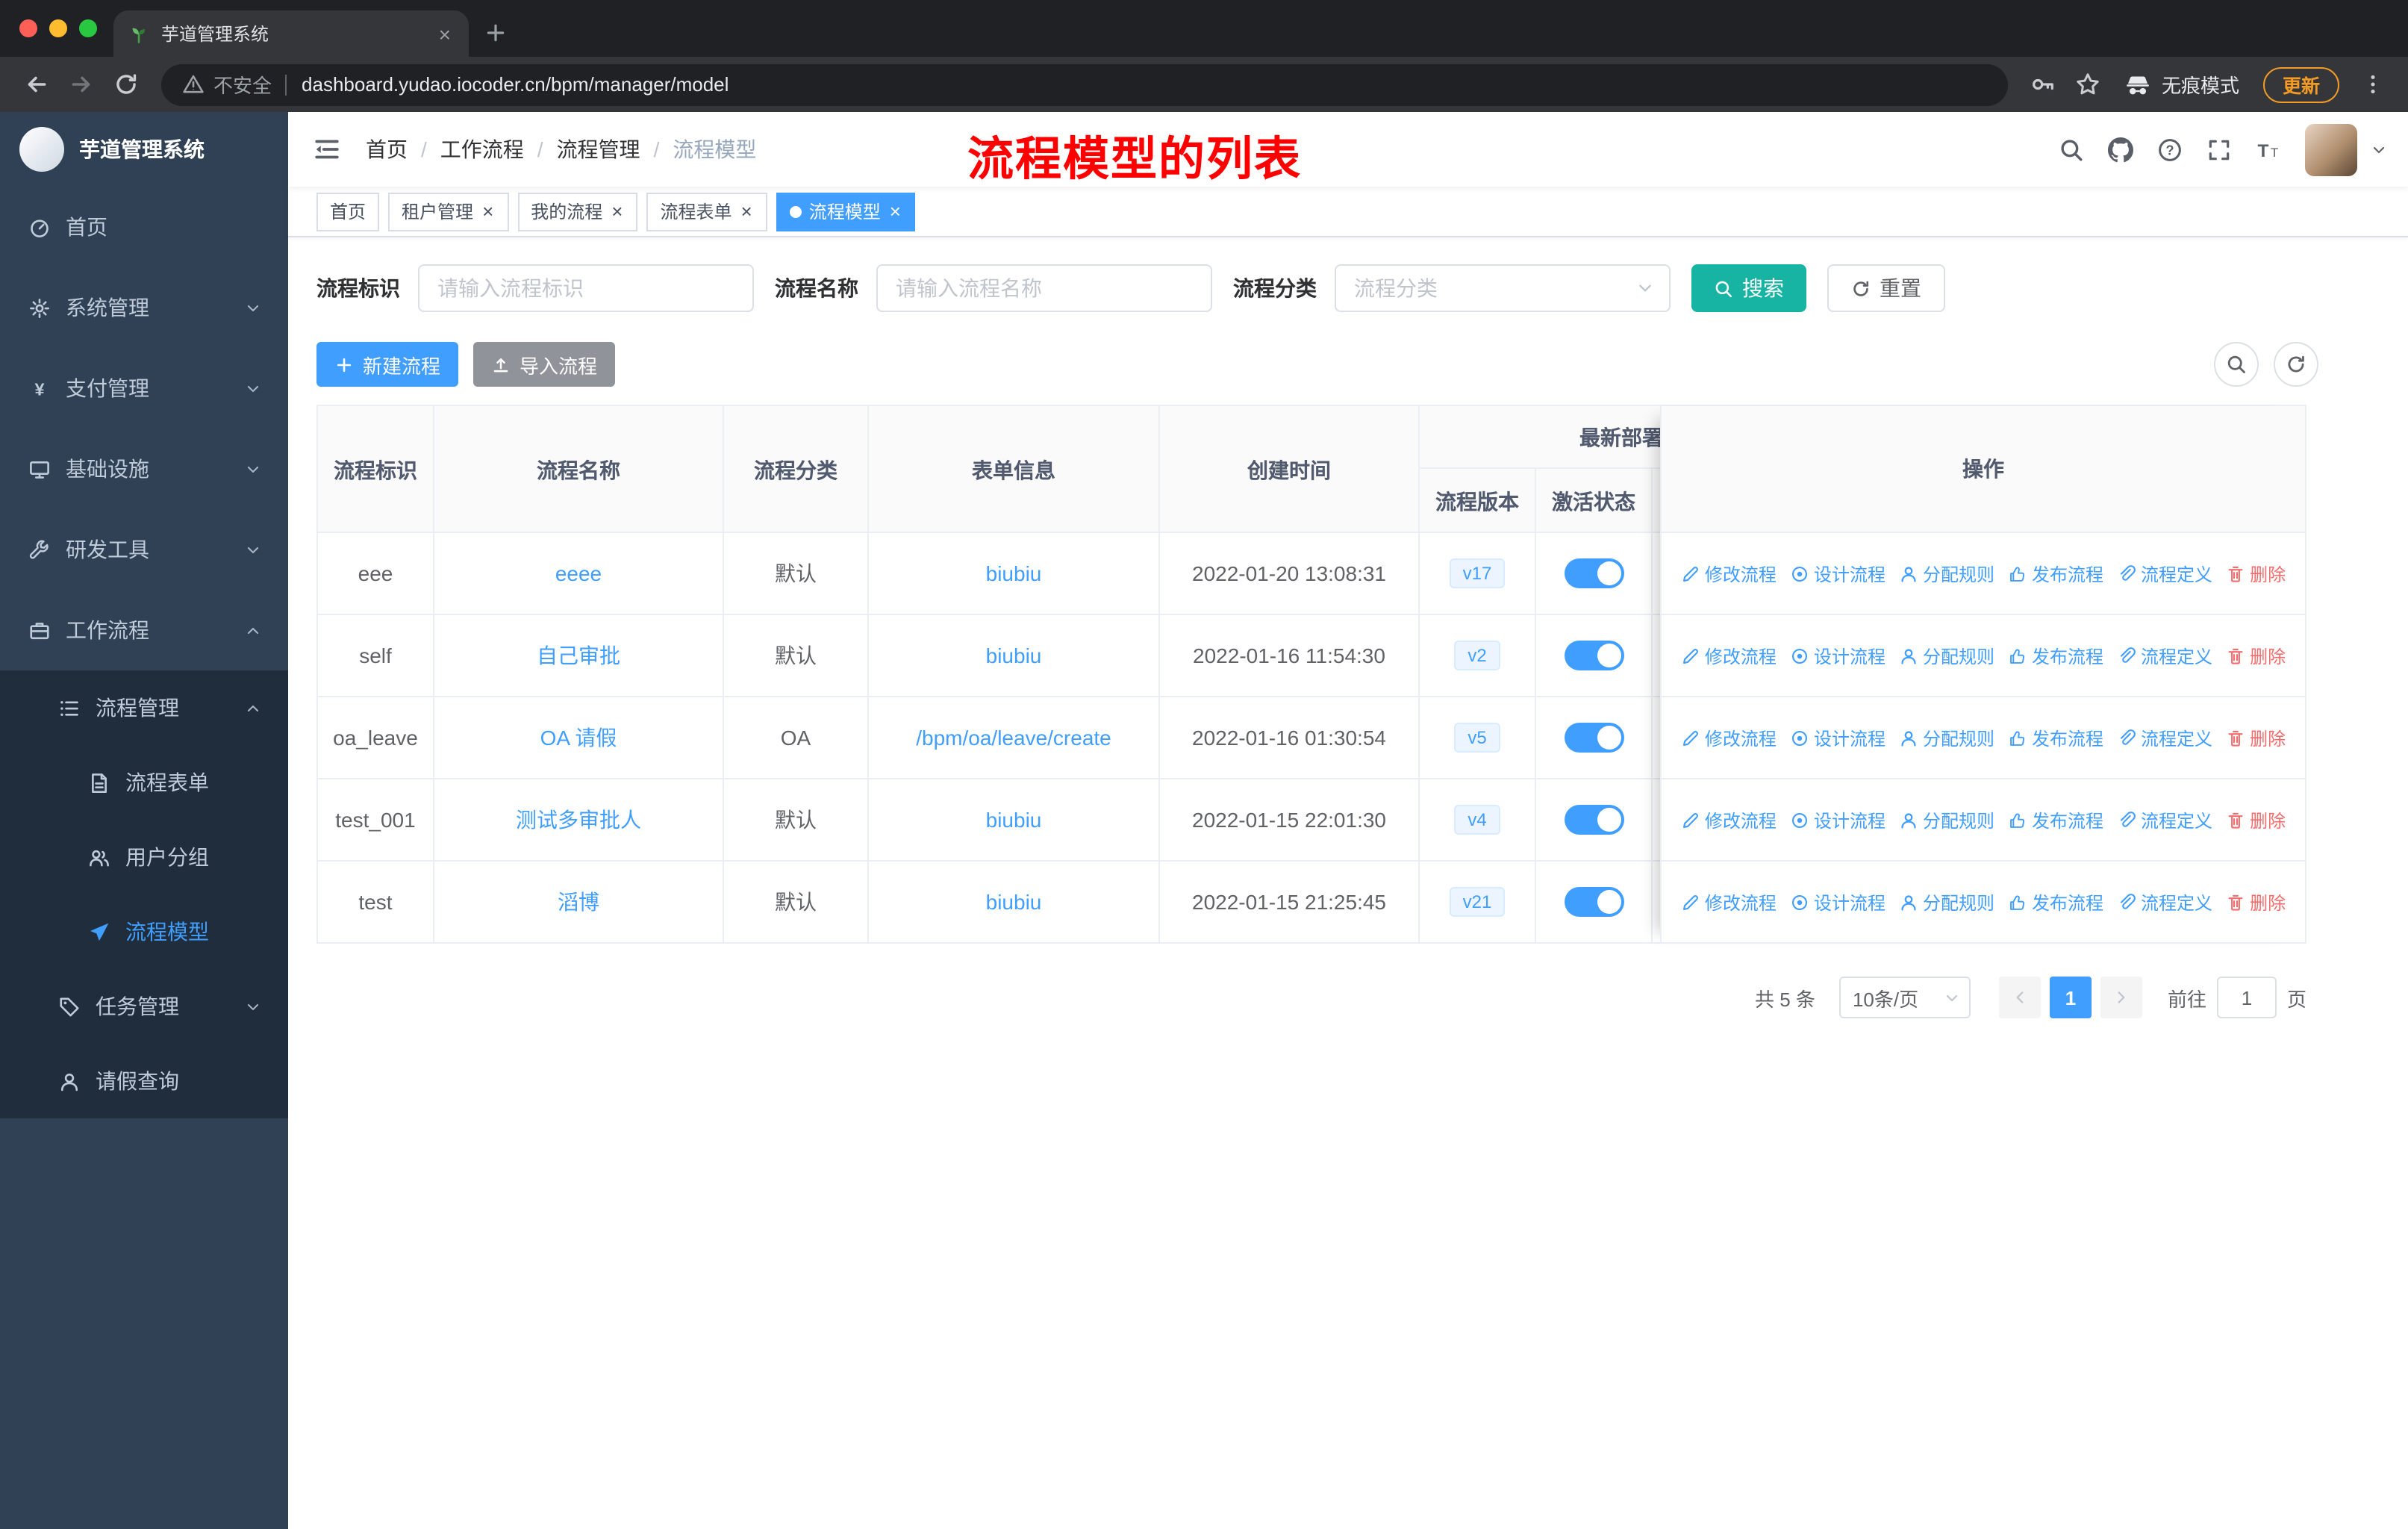  Describe the element at coordinates (544, 365) in the screenshot. I see `import-process-button: 导入流程` at that location.